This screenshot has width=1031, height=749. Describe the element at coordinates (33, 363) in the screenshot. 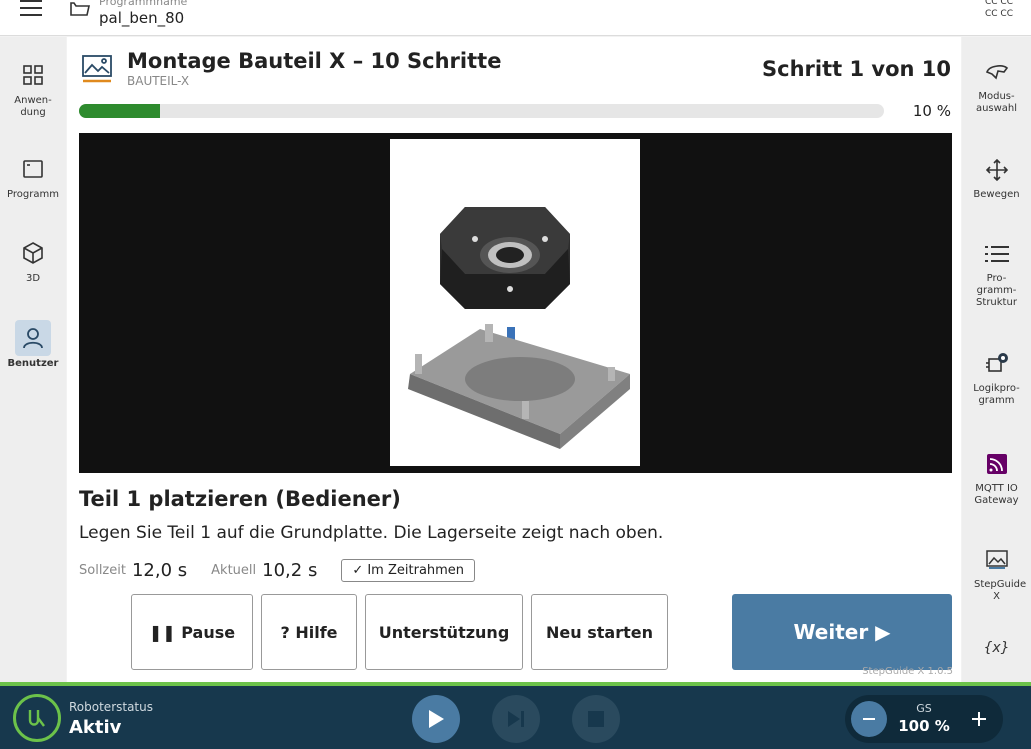

I see `nav-label: Benutzer` at that location.